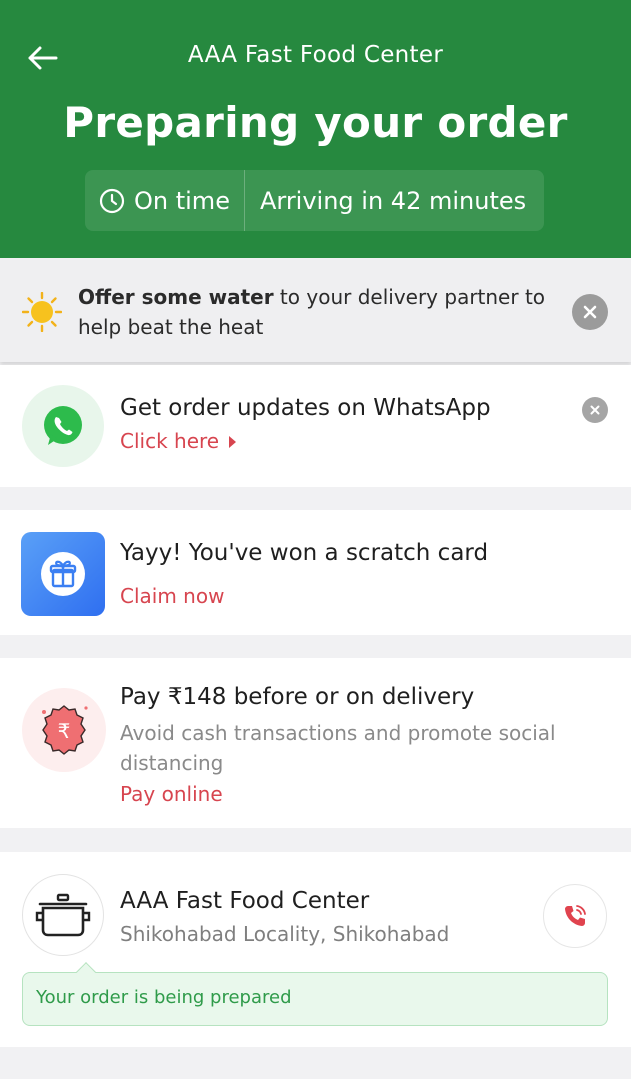 The height and width of the screenshot is (1079, 631). What do you see at coordinates (176, 297) in the screenshot?
I see `heat-advisory-bold: Offer some water` at bounding box center [176, 297].